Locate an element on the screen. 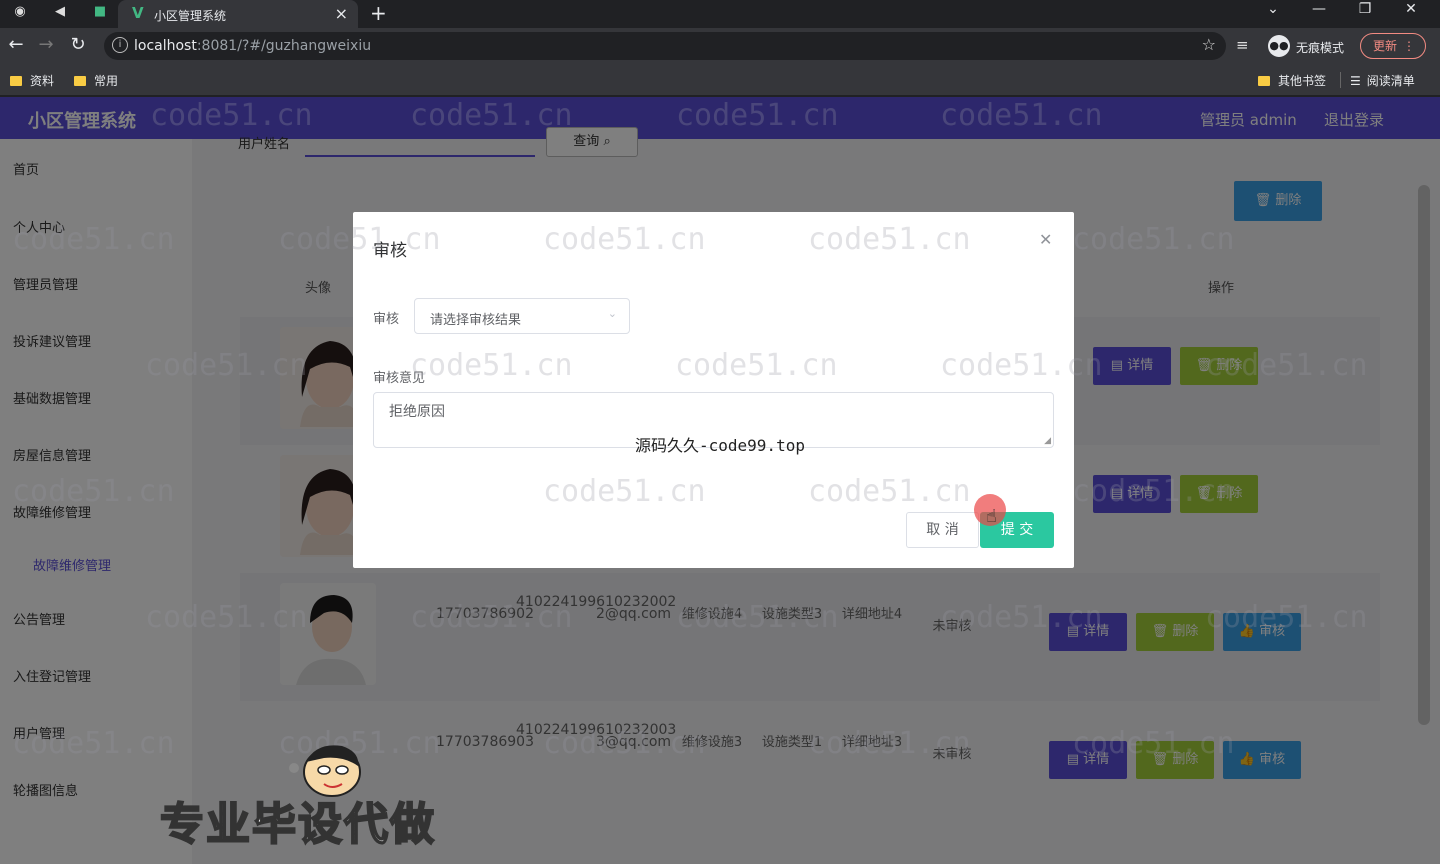  incognito-label: 无痕模式 is located at coordinates (1320, 48).